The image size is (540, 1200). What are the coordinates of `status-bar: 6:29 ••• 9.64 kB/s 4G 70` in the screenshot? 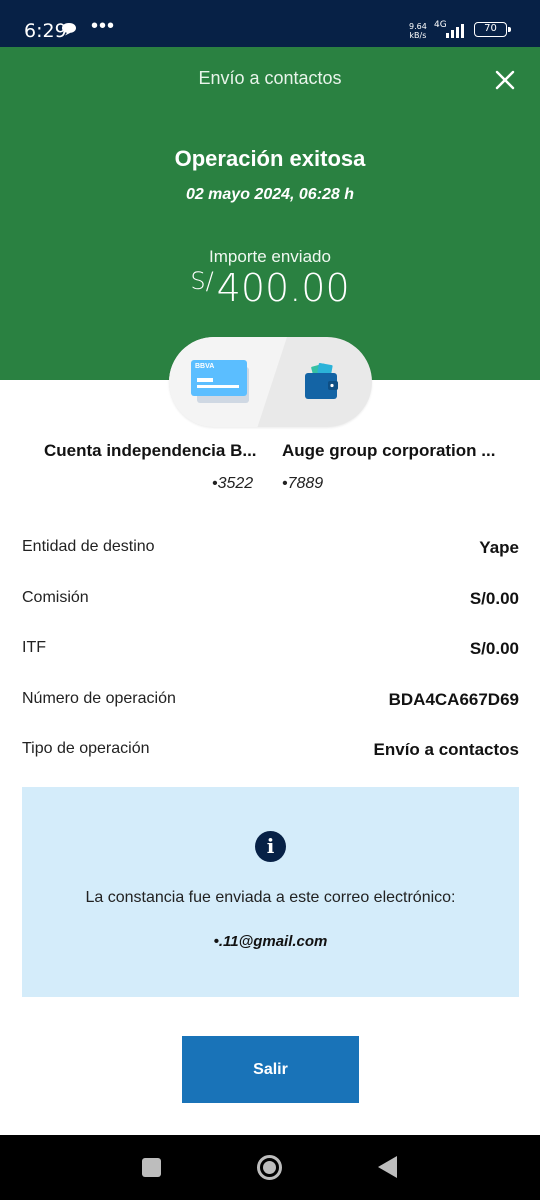 It's located at (270, 23).